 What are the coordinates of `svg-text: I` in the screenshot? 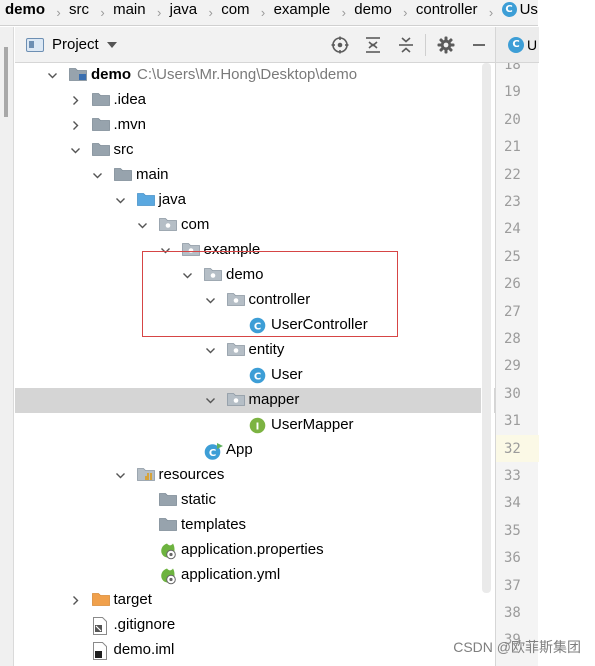 It's located at (258, 427).